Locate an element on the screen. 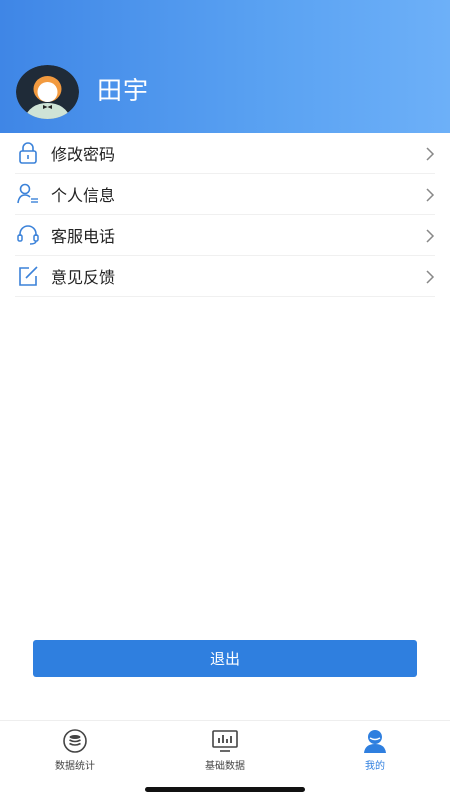 The height and width of the screenshot is (800, 450). menu-item-change-password: 修改密码 is located at coordinates (225, 153).